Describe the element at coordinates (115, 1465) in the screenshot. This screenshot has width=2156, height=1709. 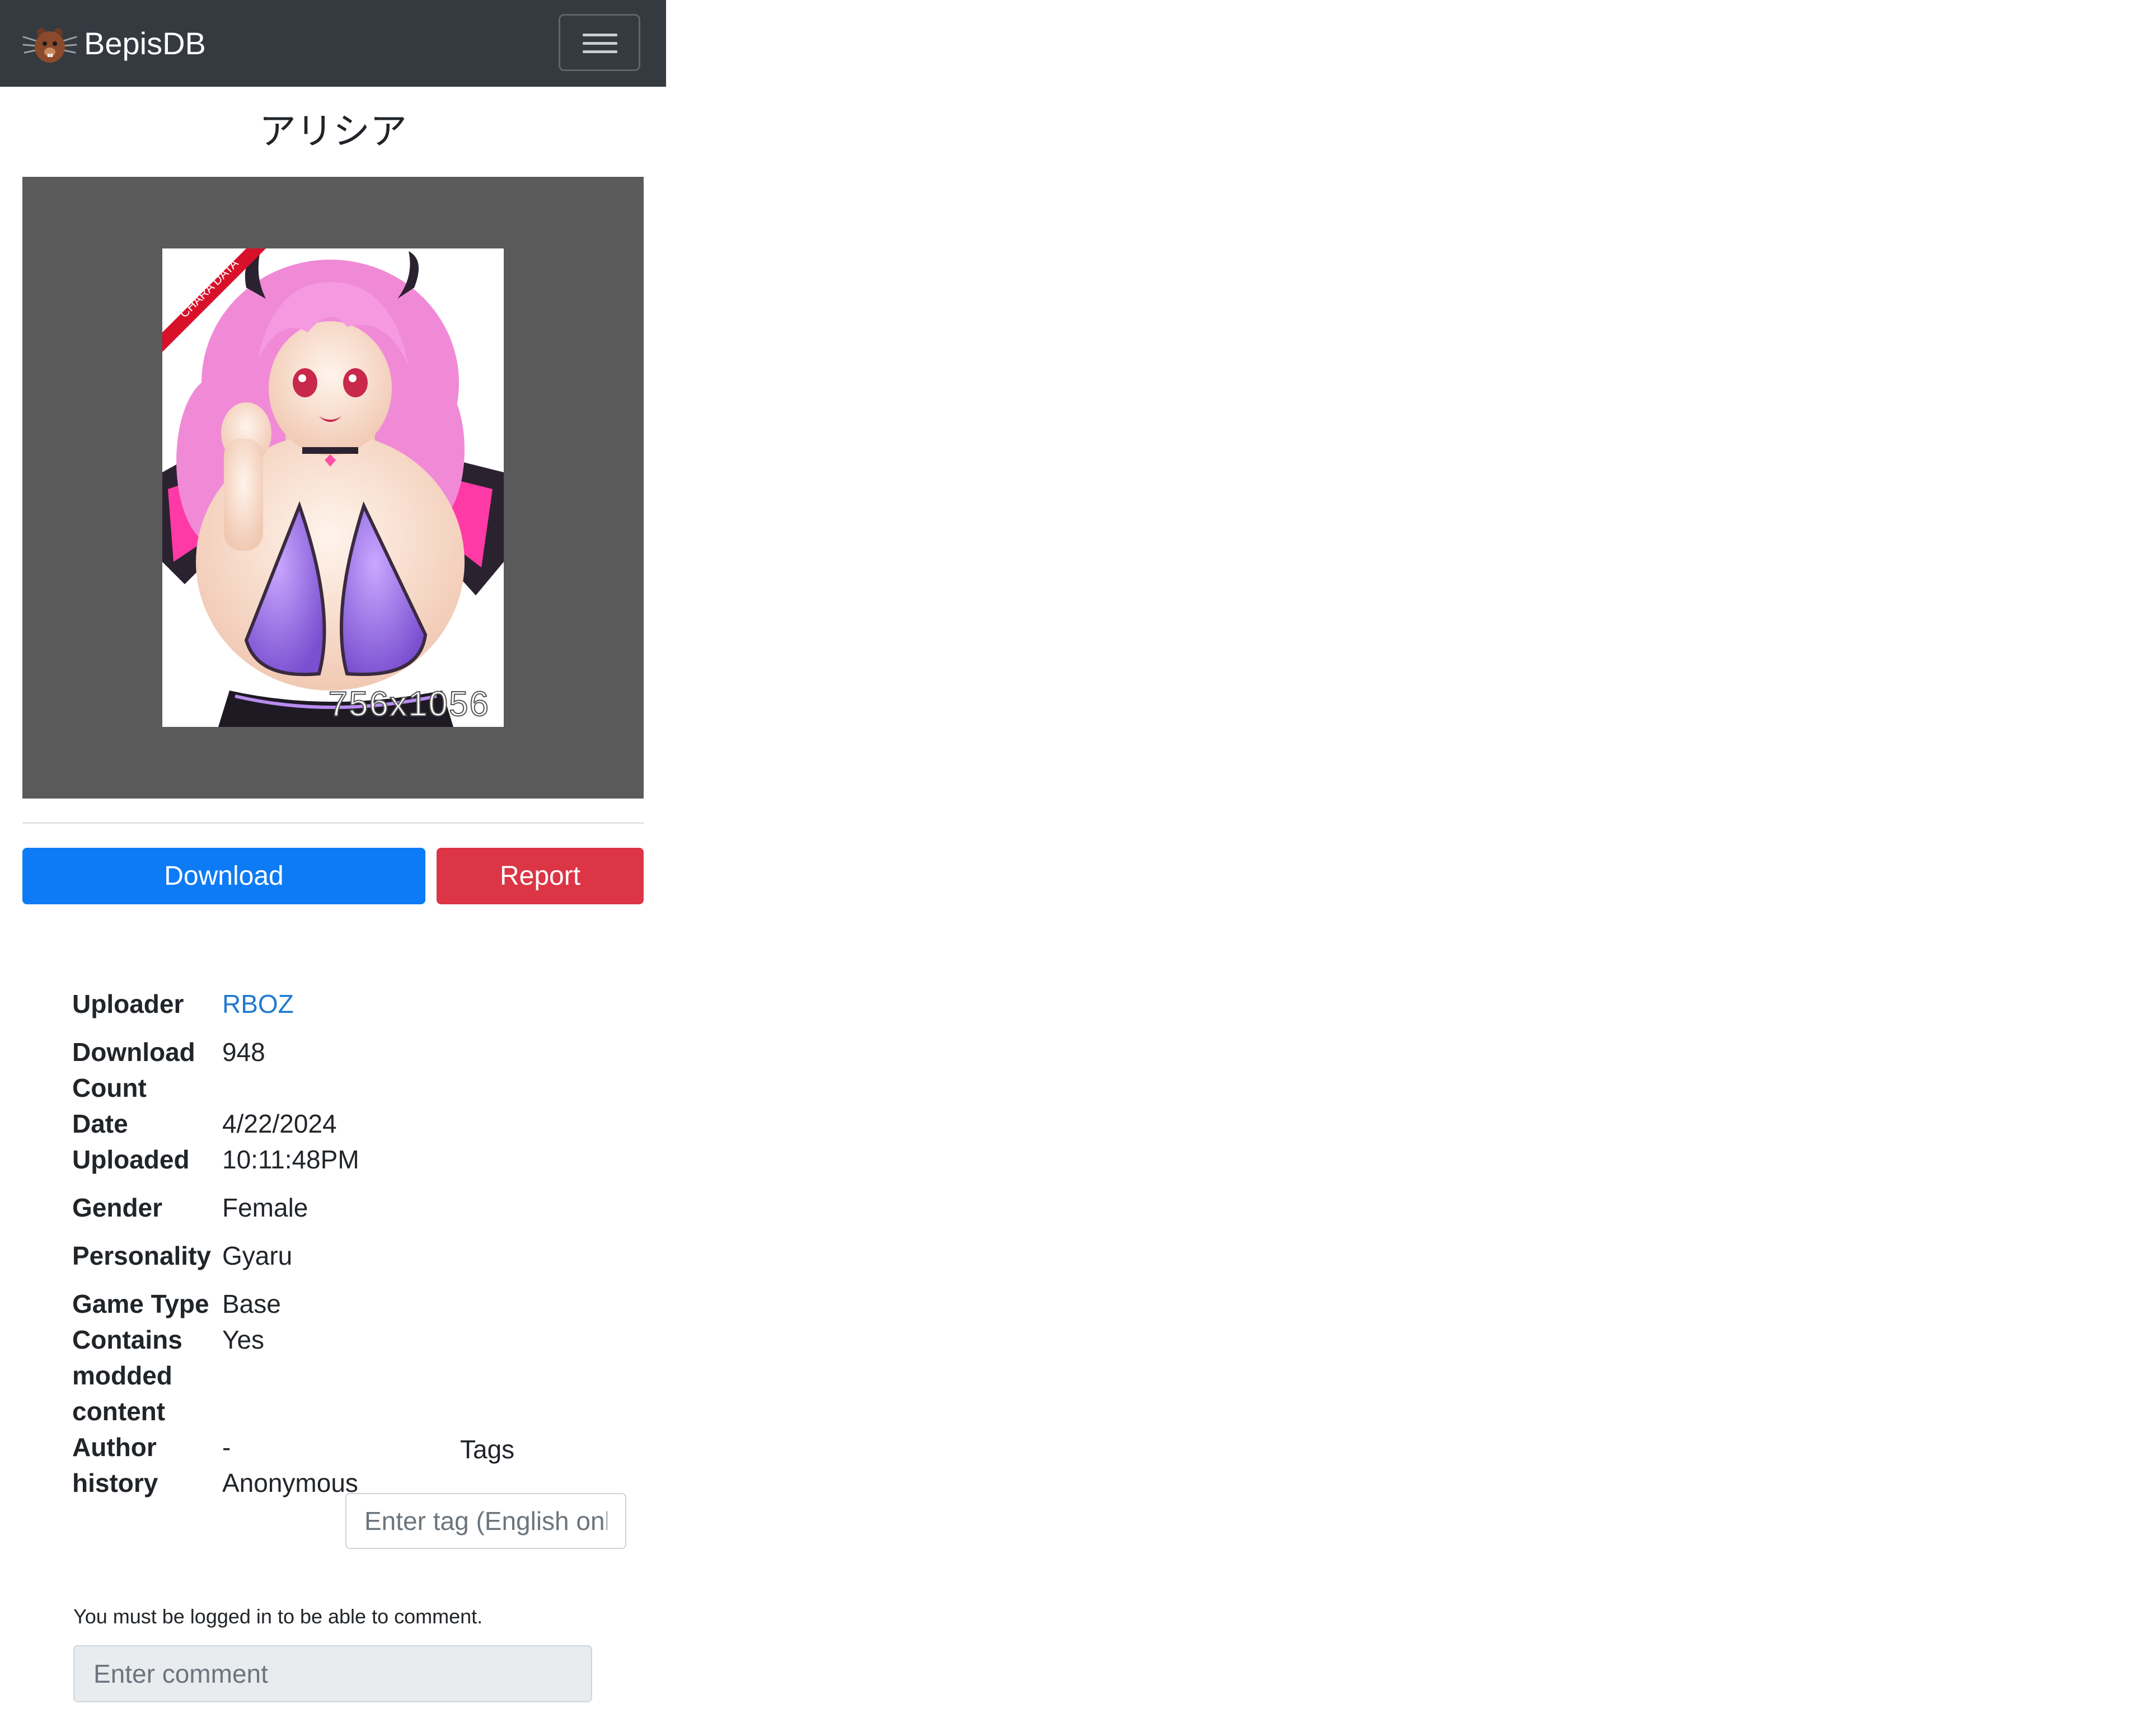
I see `author-history-label: Author history` at that location.